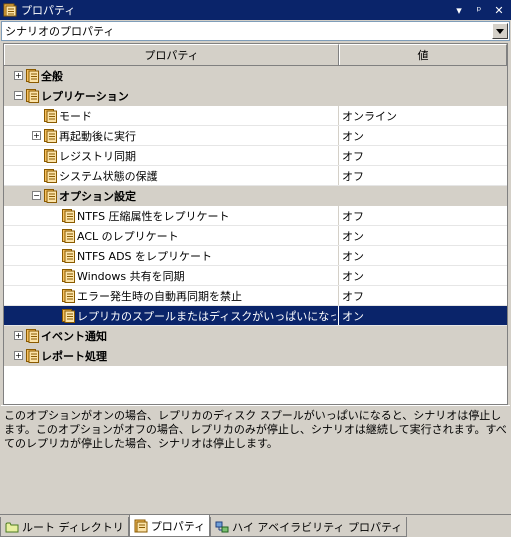 This screenshot has height=537, width=511. Describe the element at coordinates (52, 76) in the screenshot. I see `property-label: 全般` at that location.